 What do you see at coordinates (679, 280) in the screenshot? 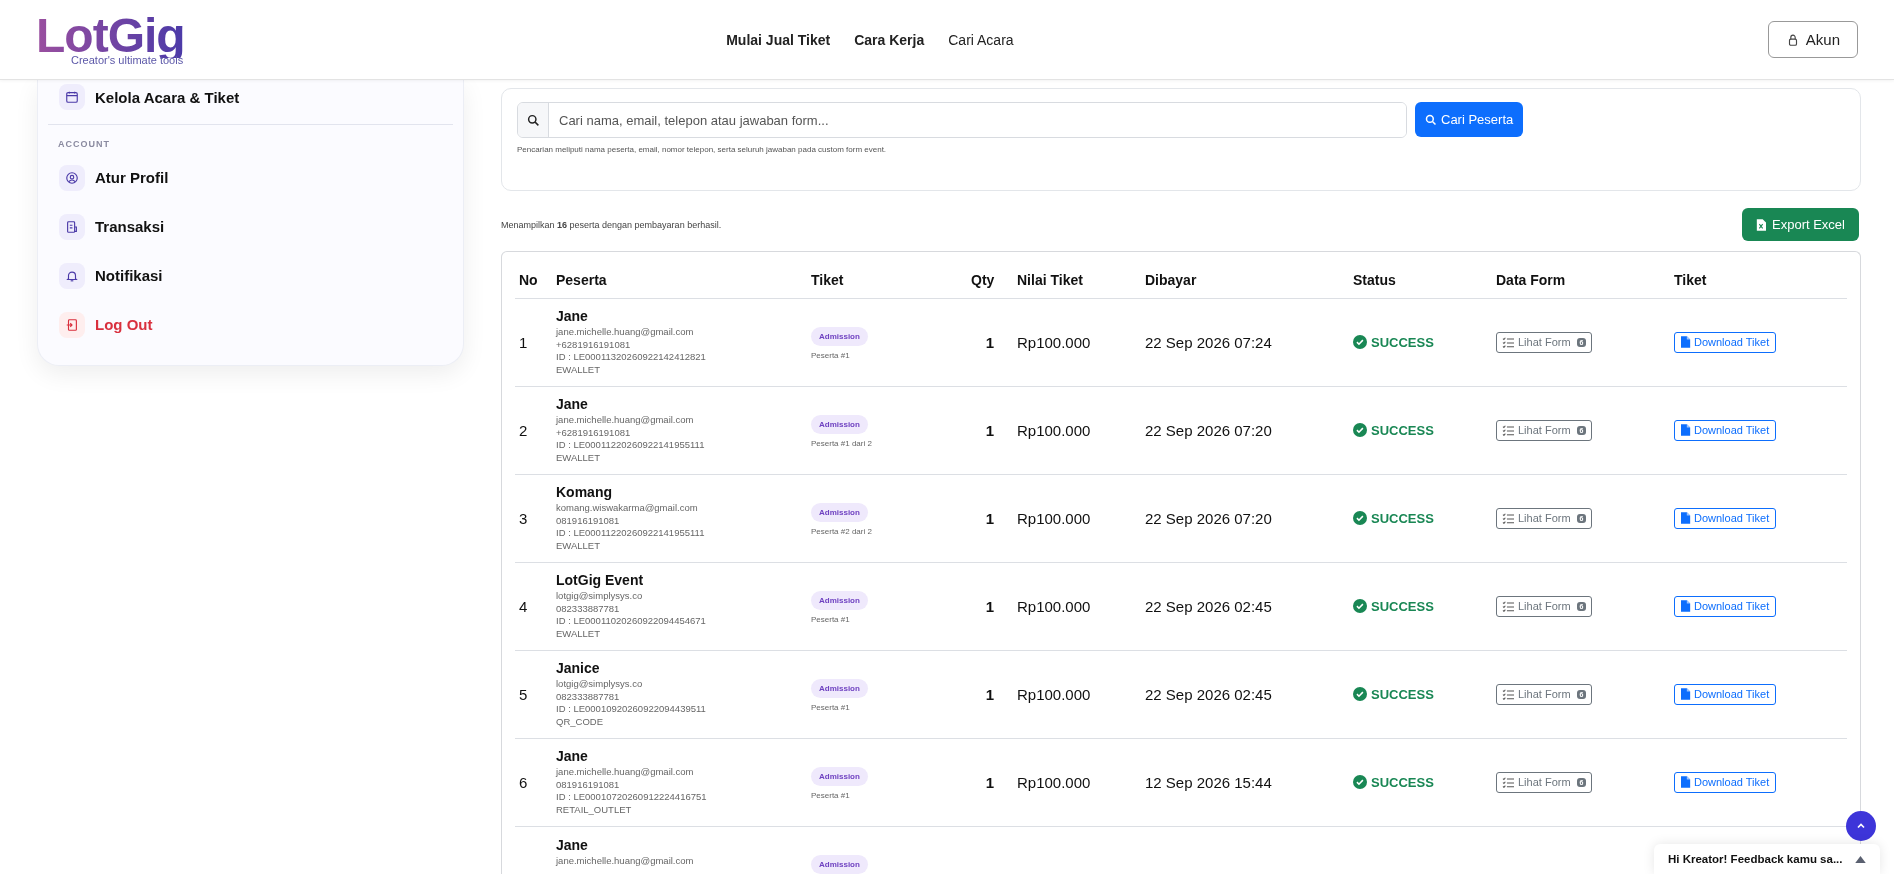
I see `column-header: Peserta` at bounding box center [679, 280].